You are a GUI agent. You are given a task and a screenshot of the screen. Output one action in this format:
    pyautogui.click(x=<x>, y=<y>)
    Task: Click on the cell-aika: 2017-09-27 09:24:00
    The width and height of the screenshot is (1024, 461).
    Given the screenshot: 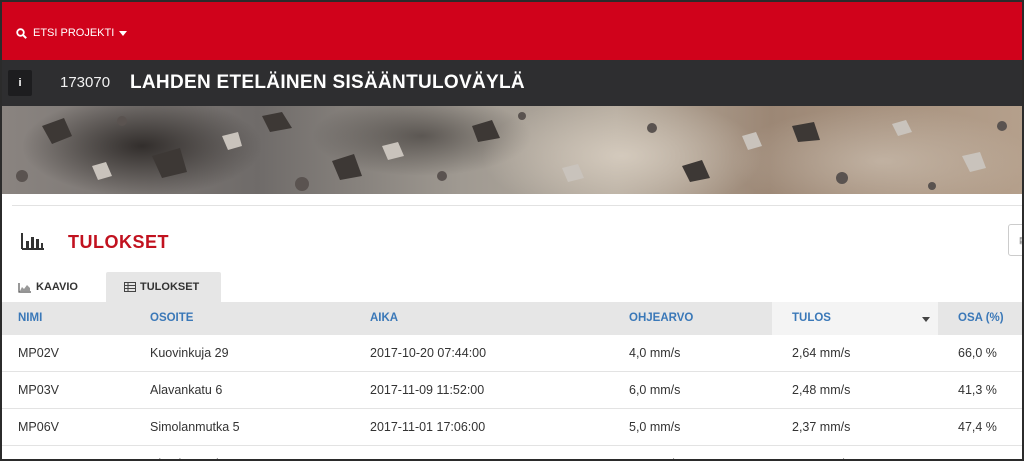 What is the action you would take?
    pyautogui.click(x=428, y=452)
    